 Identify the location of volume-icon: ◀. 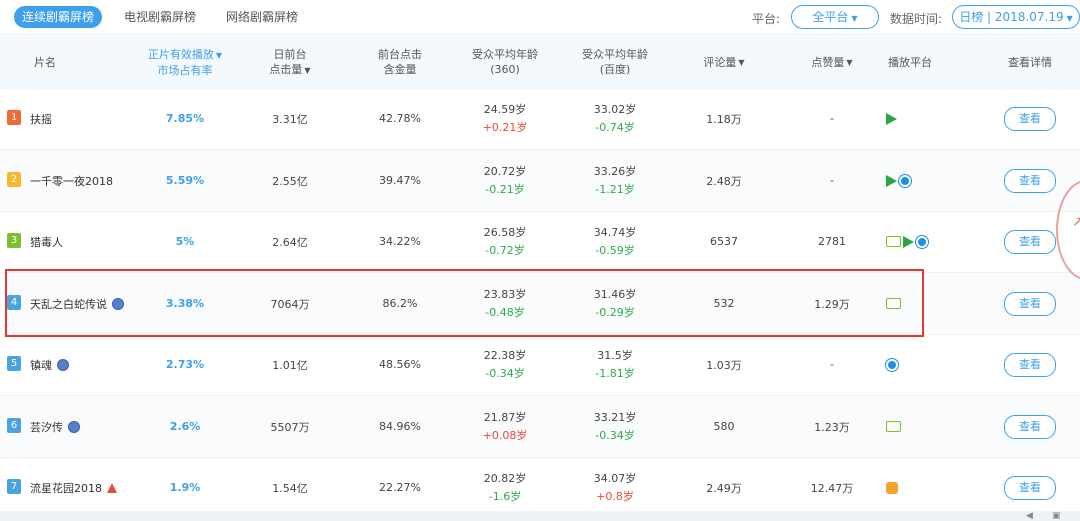
(1031, 516).